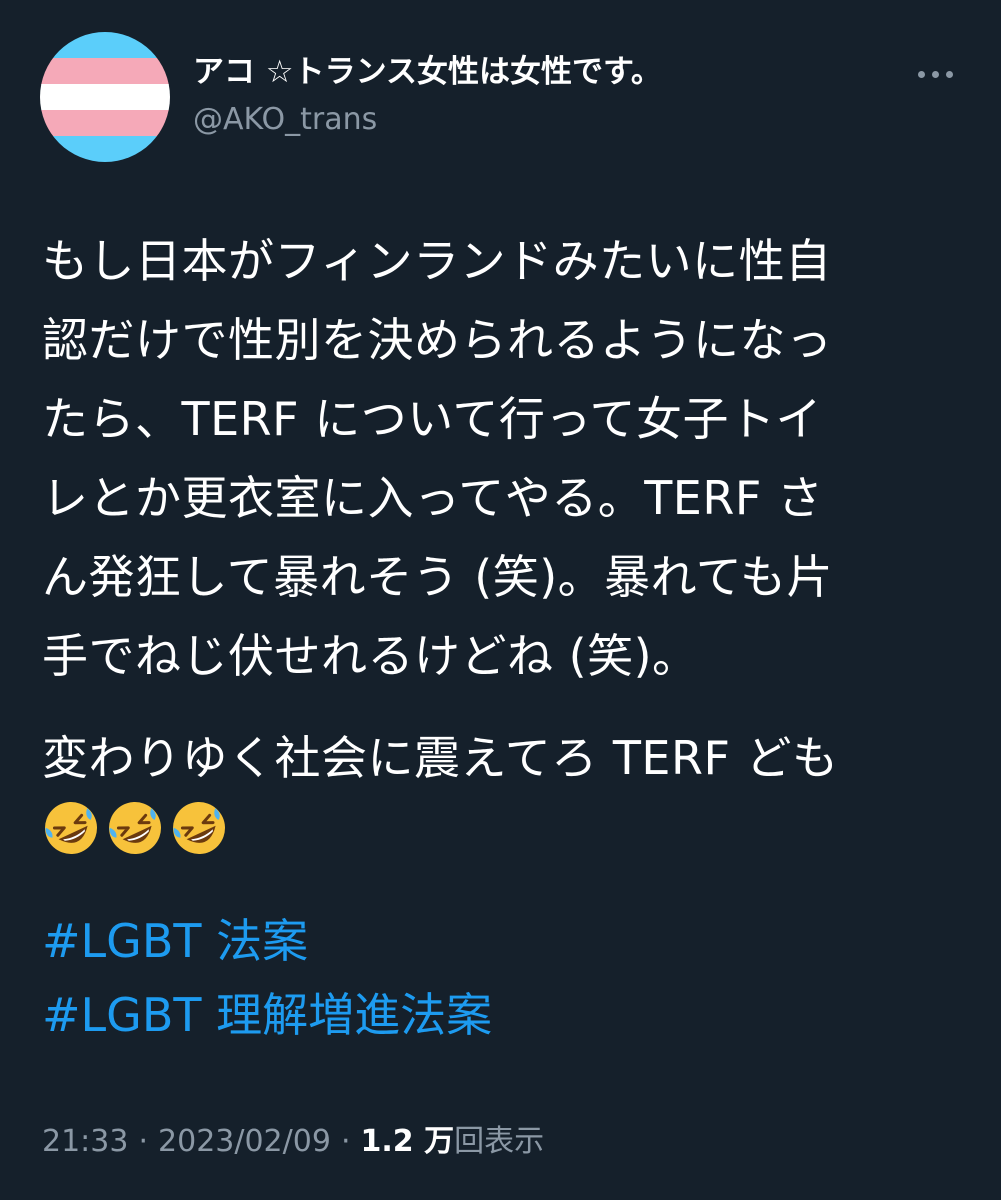  Describe the element at coordinates (244, 1141) in the screenshot. I see `tweet-date: 2023/02/09` at that location.